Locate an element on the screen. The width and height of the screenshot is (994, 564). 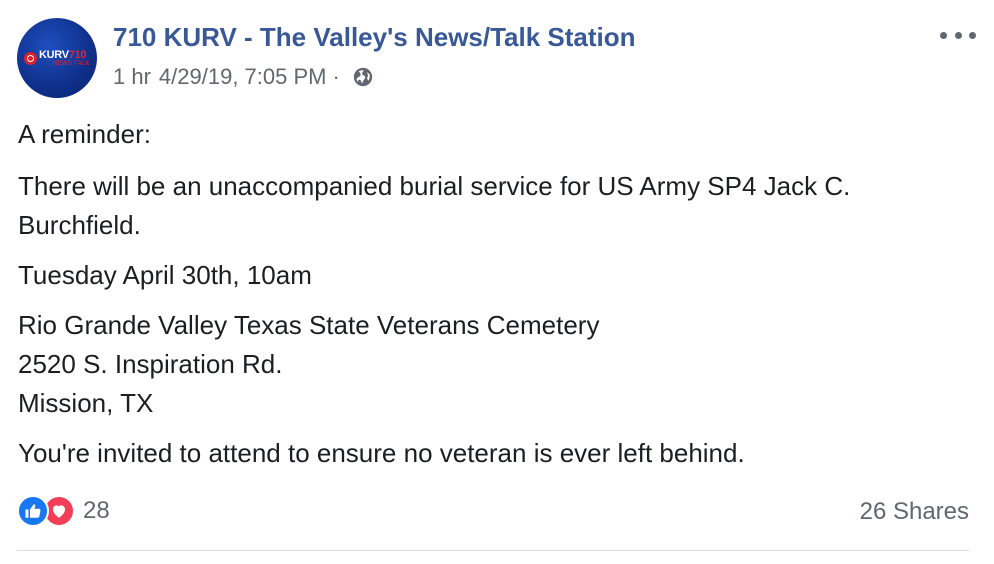
relative-time: 1 hr is located at coordinates (132, 77).